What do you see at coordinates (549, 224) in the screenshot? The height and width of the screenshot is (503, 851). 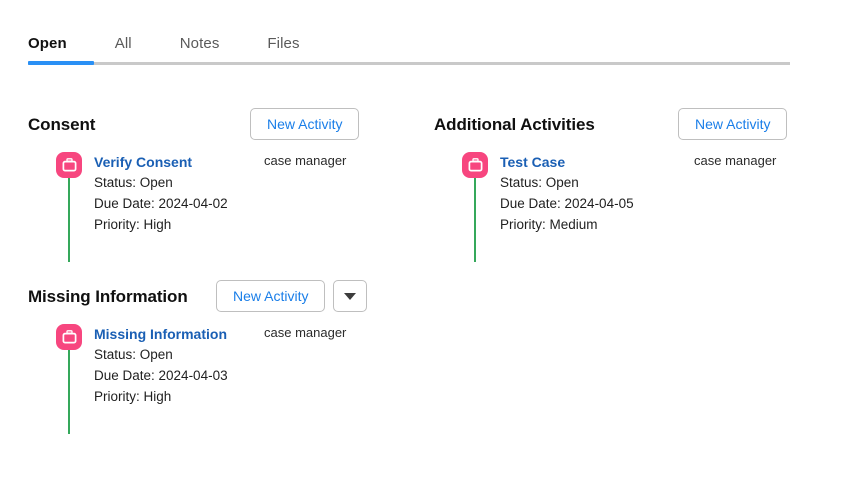 I see `activity-priority: Priority: Medium` at bounding box center [549, 224].